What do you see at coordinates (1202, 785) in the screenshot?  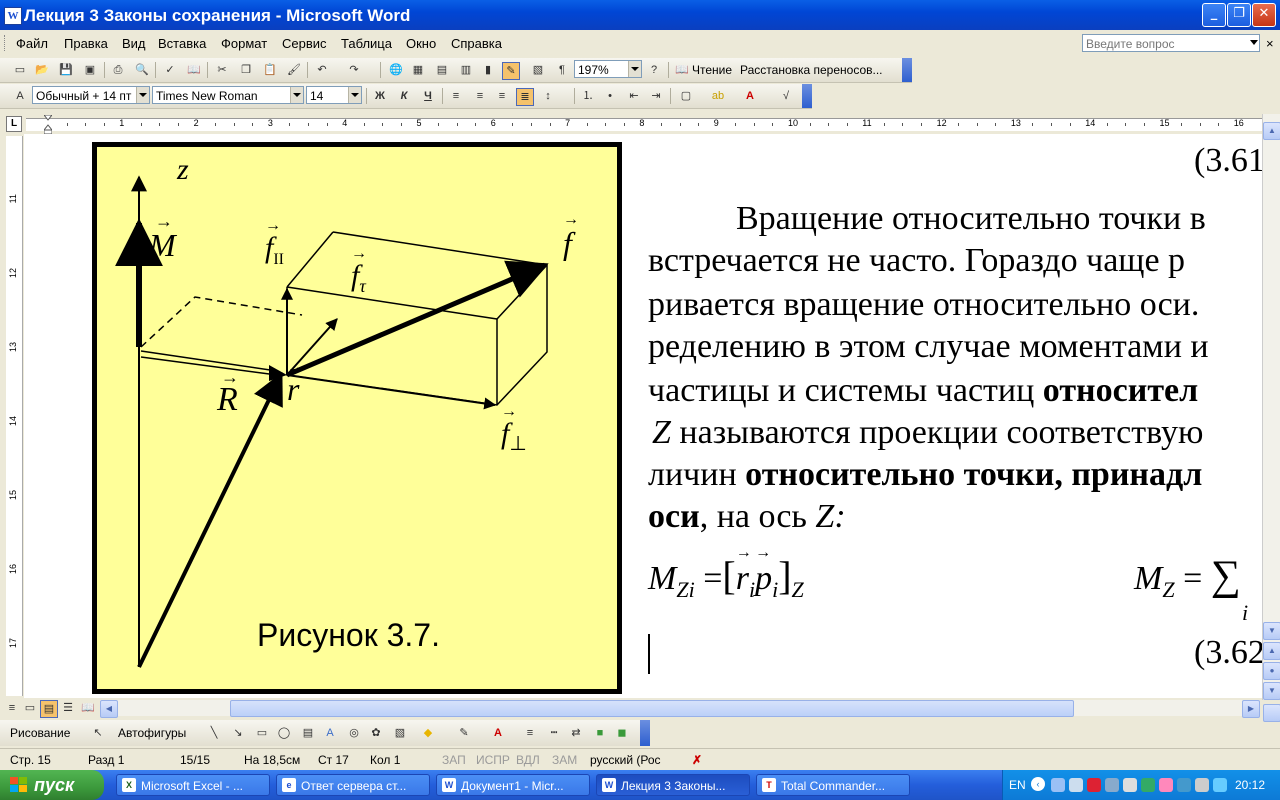 I see `volume-icon` at bounding box center [1202, 785].